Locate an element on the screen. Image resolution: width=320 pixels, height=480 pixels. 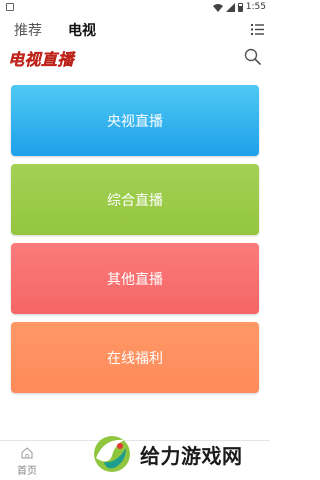
header: 电视直播 is located at coordinates (135, 59).